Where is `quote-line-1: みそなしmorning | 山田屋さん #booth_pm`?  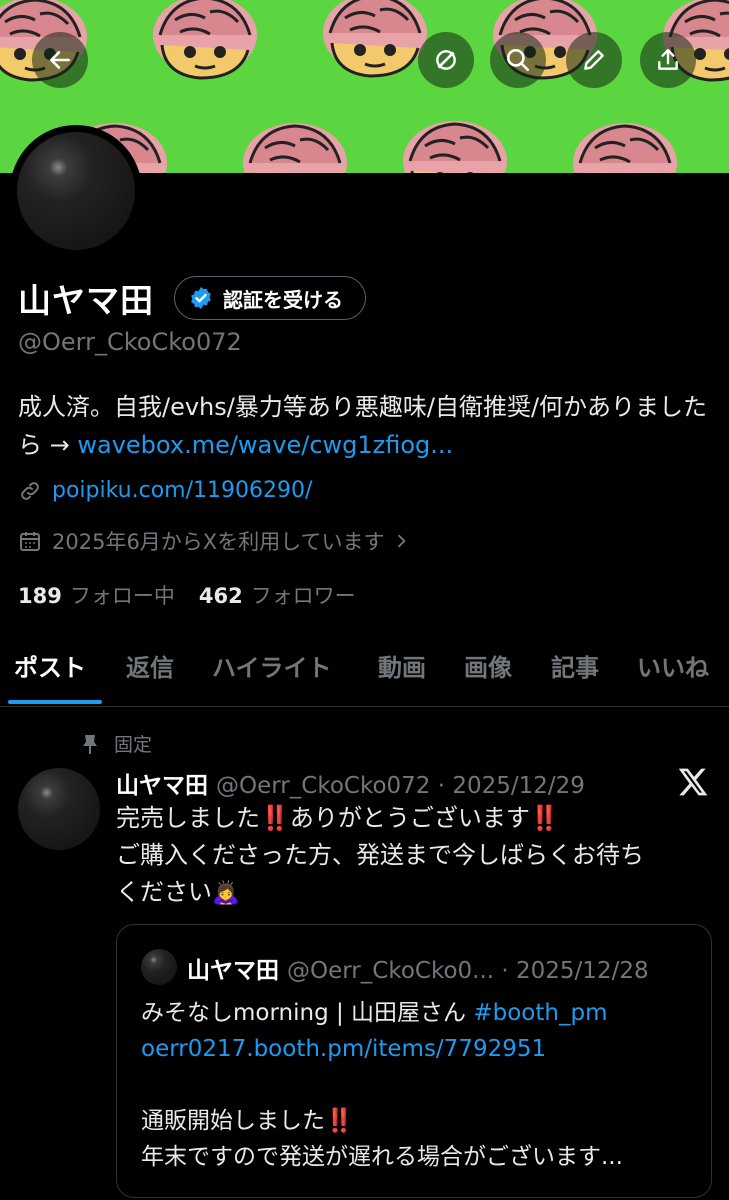
quote-line-1: みそなしmorning | 山田屋さん #booth_pm is located at coordinates (421, 1013).